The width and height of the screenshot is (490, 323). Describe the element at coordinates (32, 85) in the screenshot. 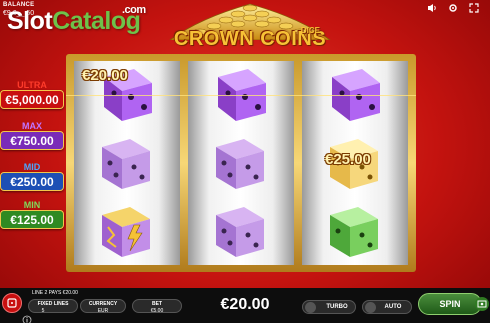

I see `jackpot-ultra-label: ULTRA` at that location.